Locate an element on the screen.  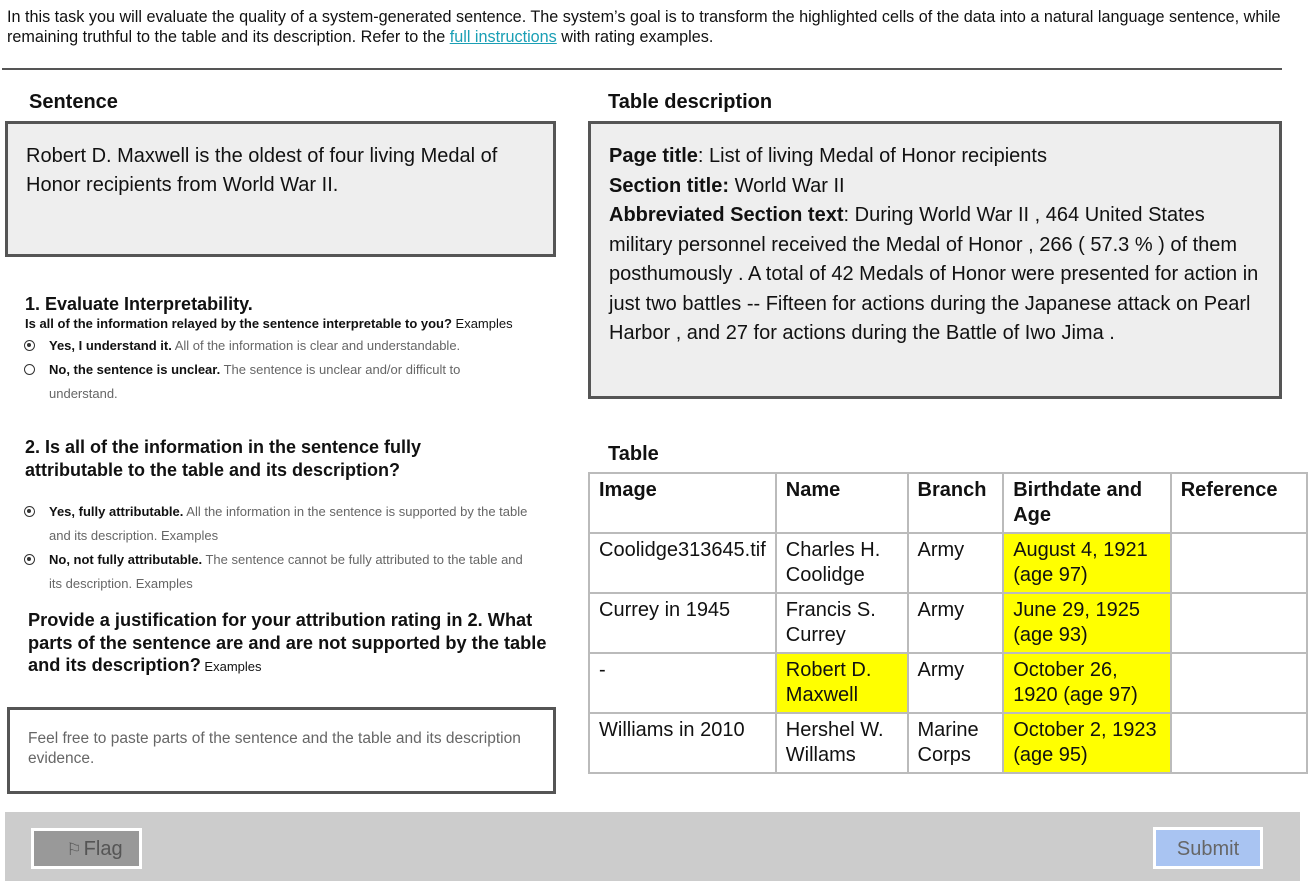
table-cell: Charles H. Coolidge is located at coordinates (841, 563).